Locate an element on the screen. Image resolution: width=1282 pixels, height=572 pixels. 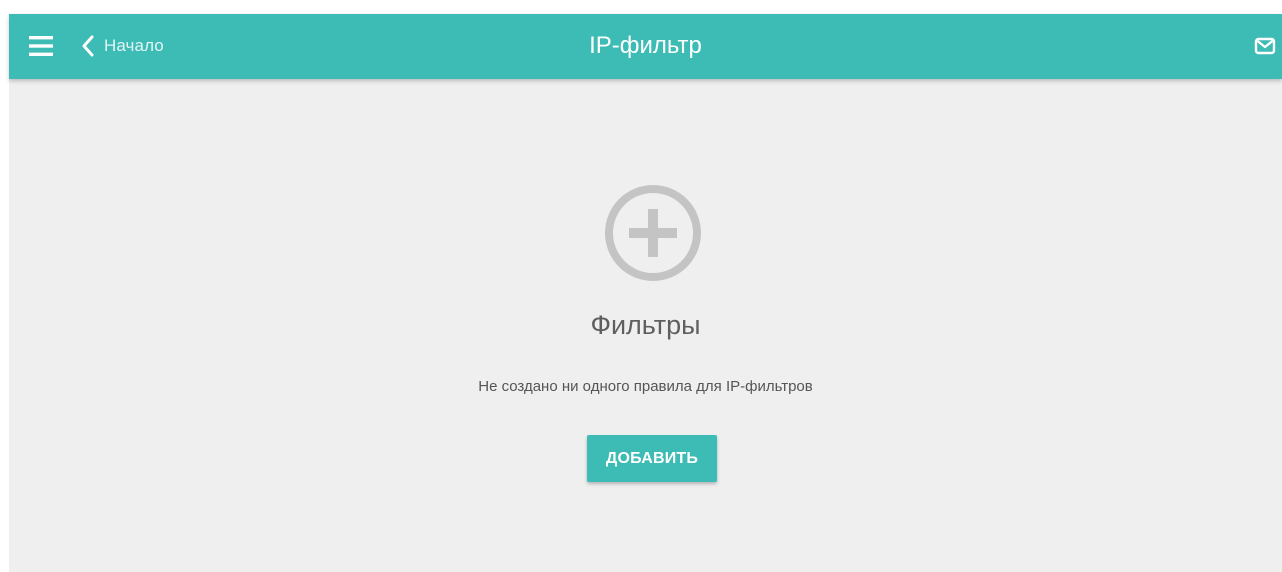
page-title: IP-фильтр is located at coordinates (645, 45).